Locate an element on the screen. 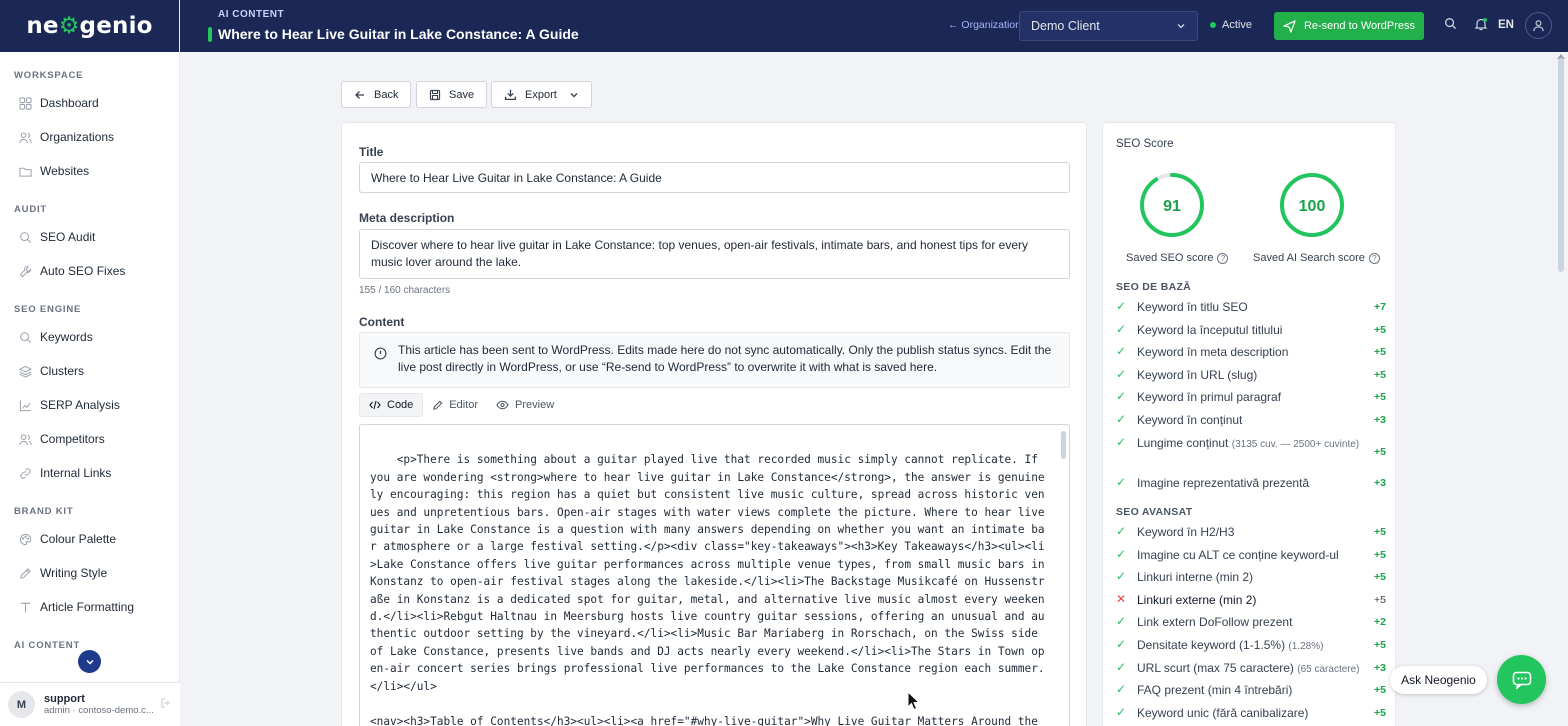  ask-neogenio-label: Ask Neogenio is located at coordinates (1438, 680).